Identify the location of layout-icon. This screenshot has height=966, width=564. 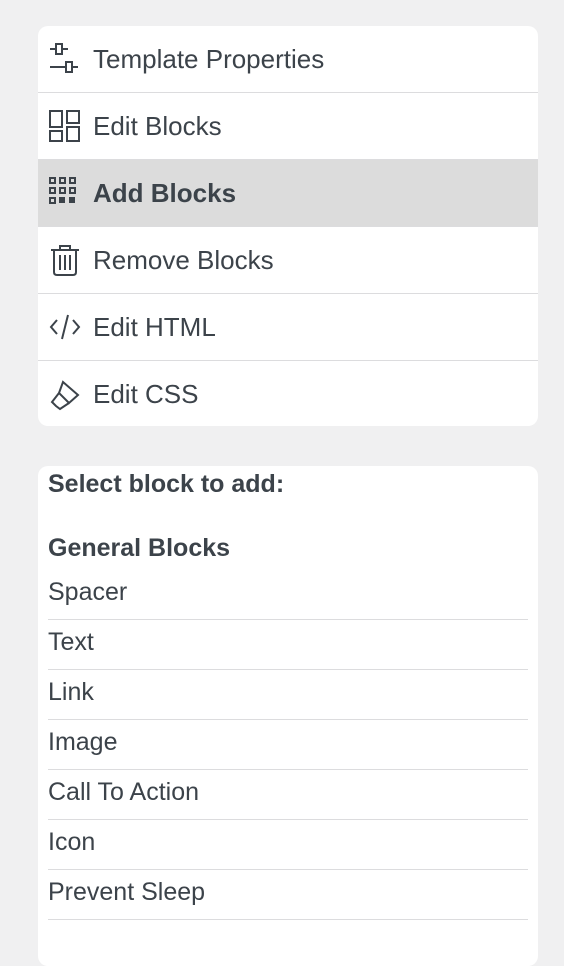
(65, 126).